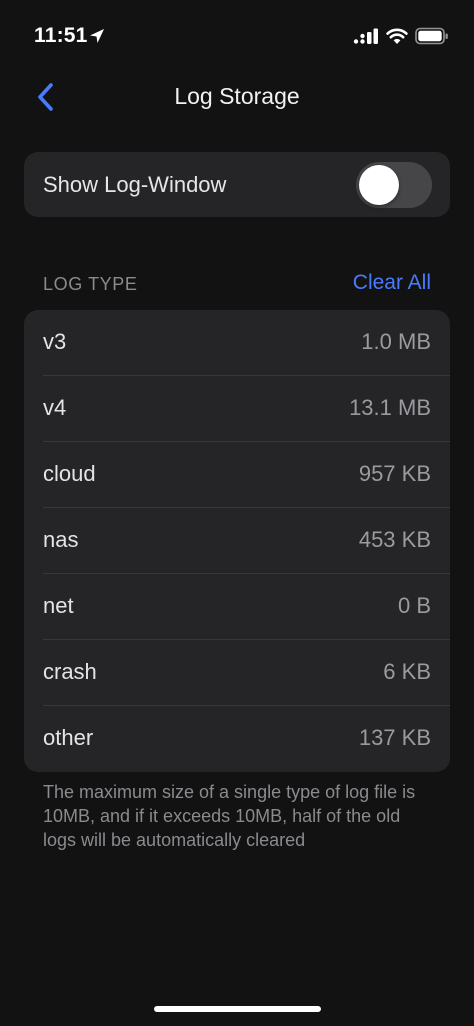 This screenshot has height=1026, width=474. Describe the element at coordinates (68, 737) in the screenshot. I see `log-type-name: other` at that location.